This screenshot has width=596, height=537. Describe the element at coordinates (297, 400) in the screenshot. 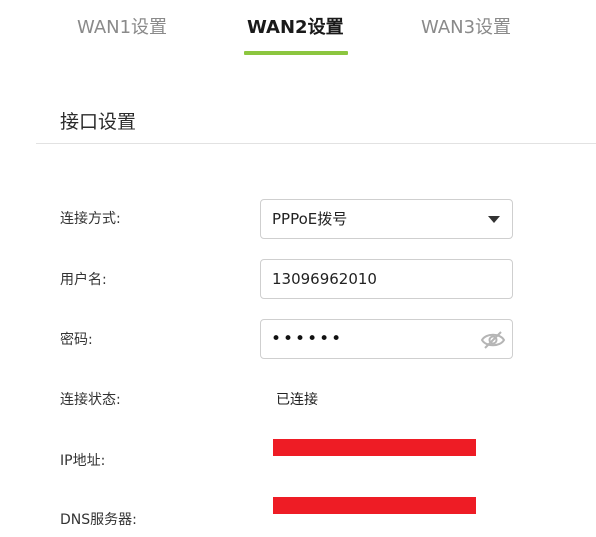

I see `connection-status-value: 已连接` at that location.